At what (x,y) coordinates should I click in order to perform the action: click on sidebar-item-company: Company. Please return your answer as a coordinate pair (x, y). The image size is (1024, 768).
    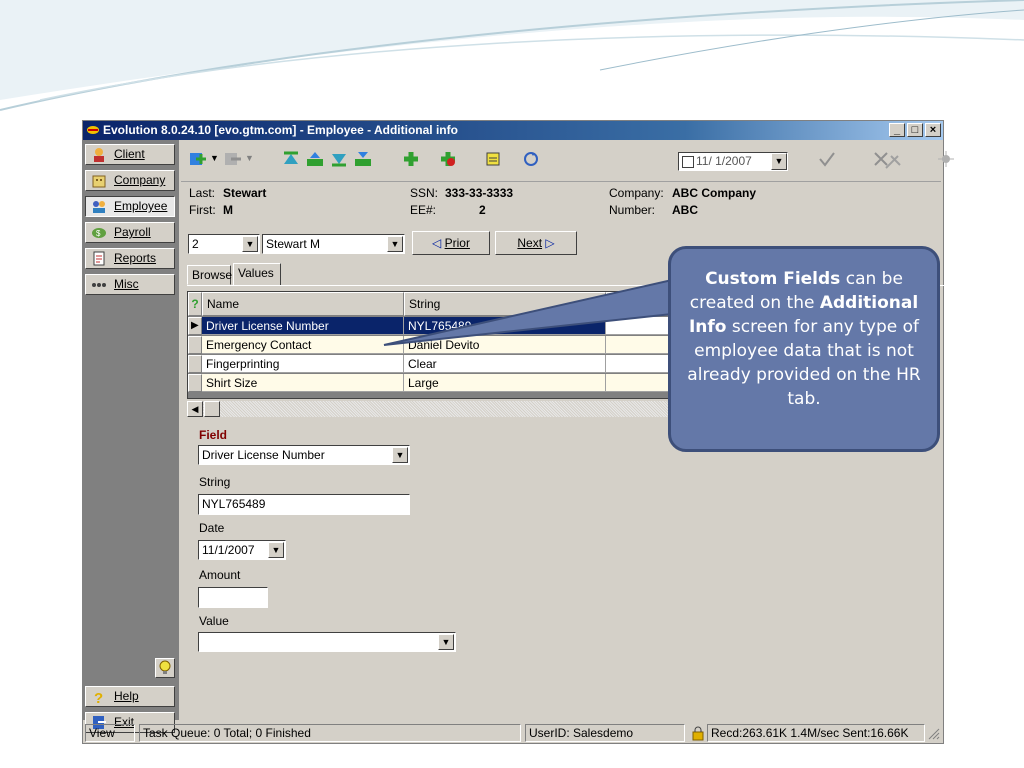
    Looking at the image, I should click on (130, 180).